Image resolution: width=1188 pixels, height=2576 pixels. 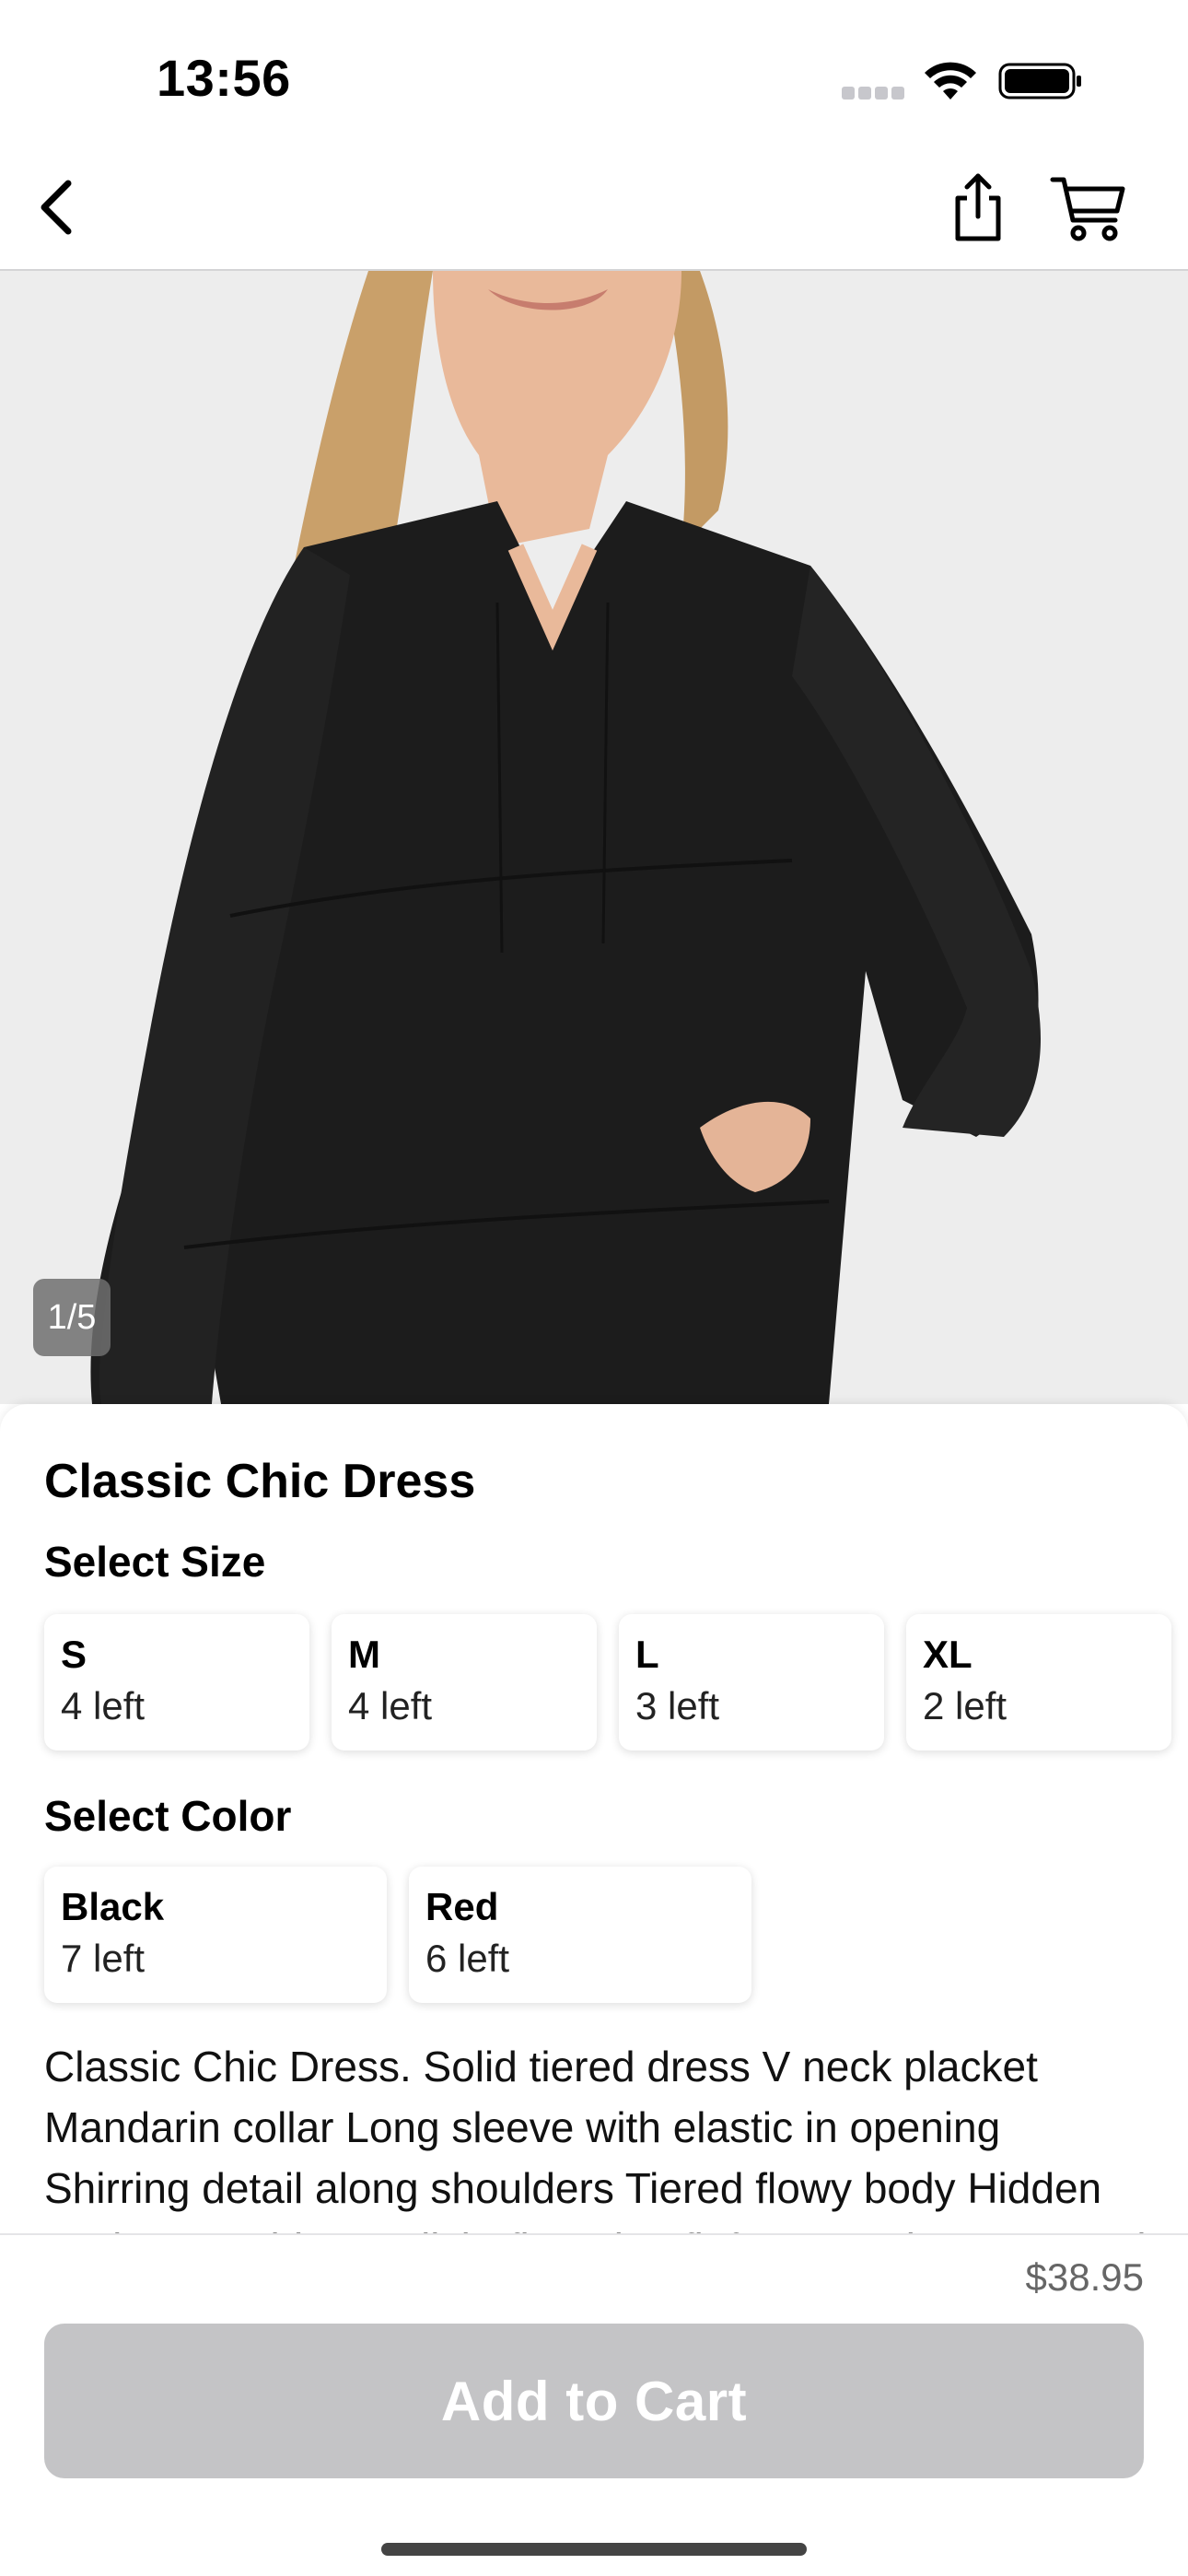 What do you see at coordinates (176, 1682) in the screenshot?
I see `size-option-s: S 4 left` at bounding box center [176, 1682].